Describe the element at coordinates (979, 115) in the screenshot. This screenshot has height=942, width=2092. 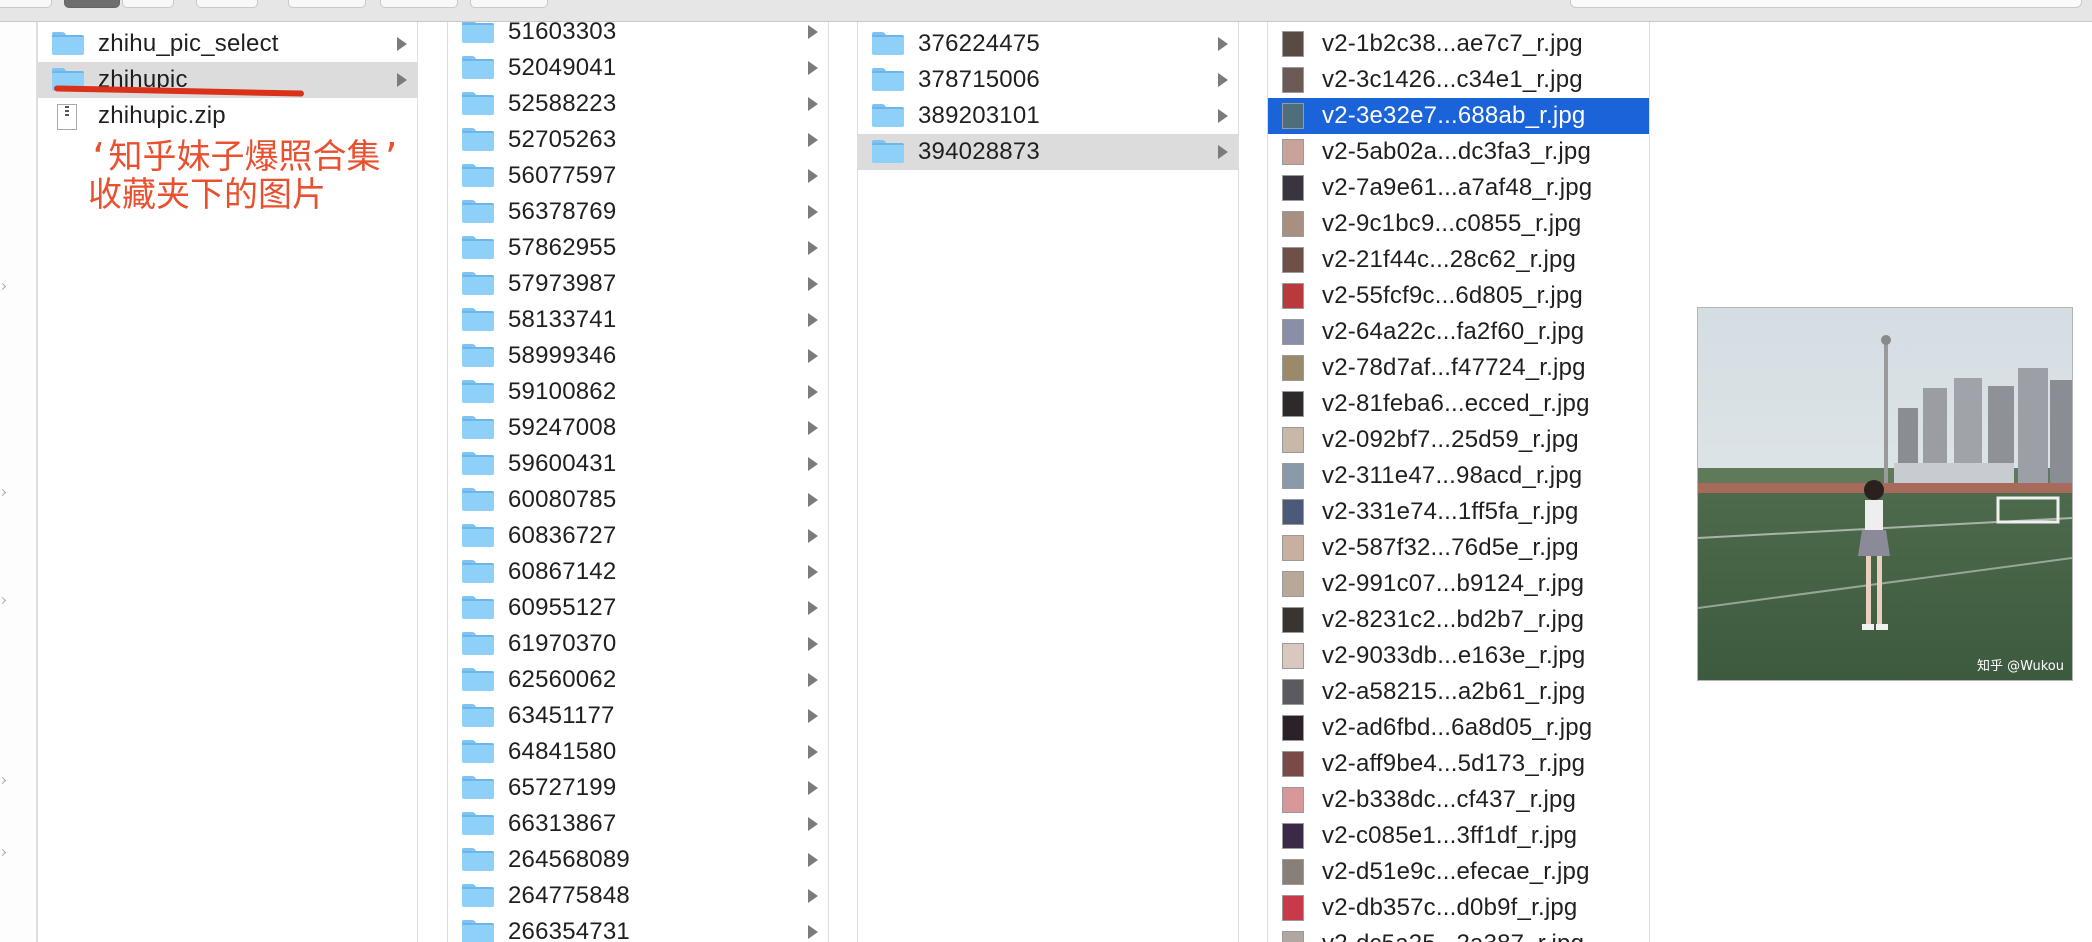
I see `item-label: 389203101` at that location.